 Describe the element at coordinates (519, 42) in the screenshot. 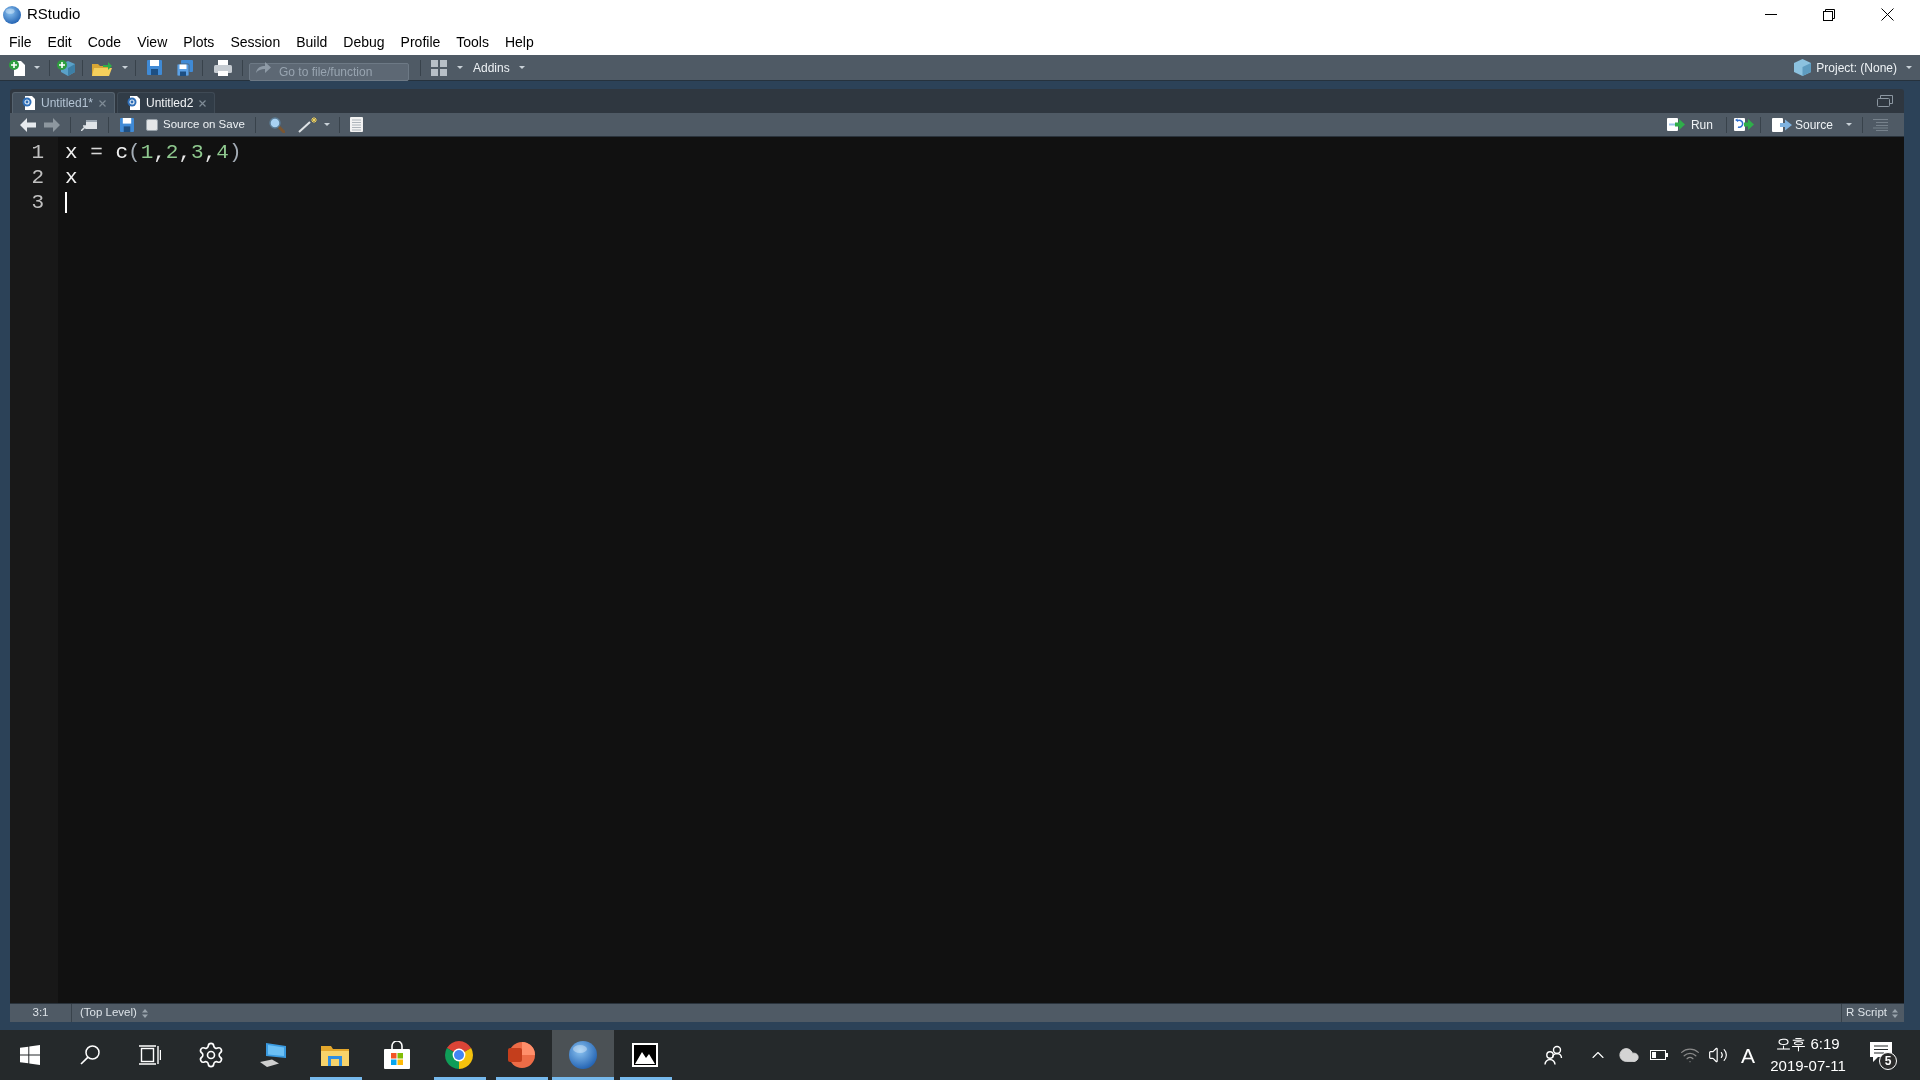

I see `menu-item: Help` at that location.